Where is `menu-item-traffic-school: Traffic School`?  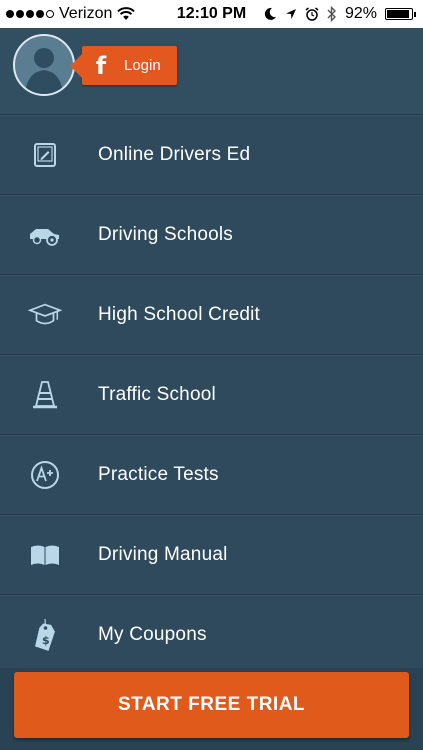 menu-item-traffic-school: Traffic School is located at coordinates (211, 395).